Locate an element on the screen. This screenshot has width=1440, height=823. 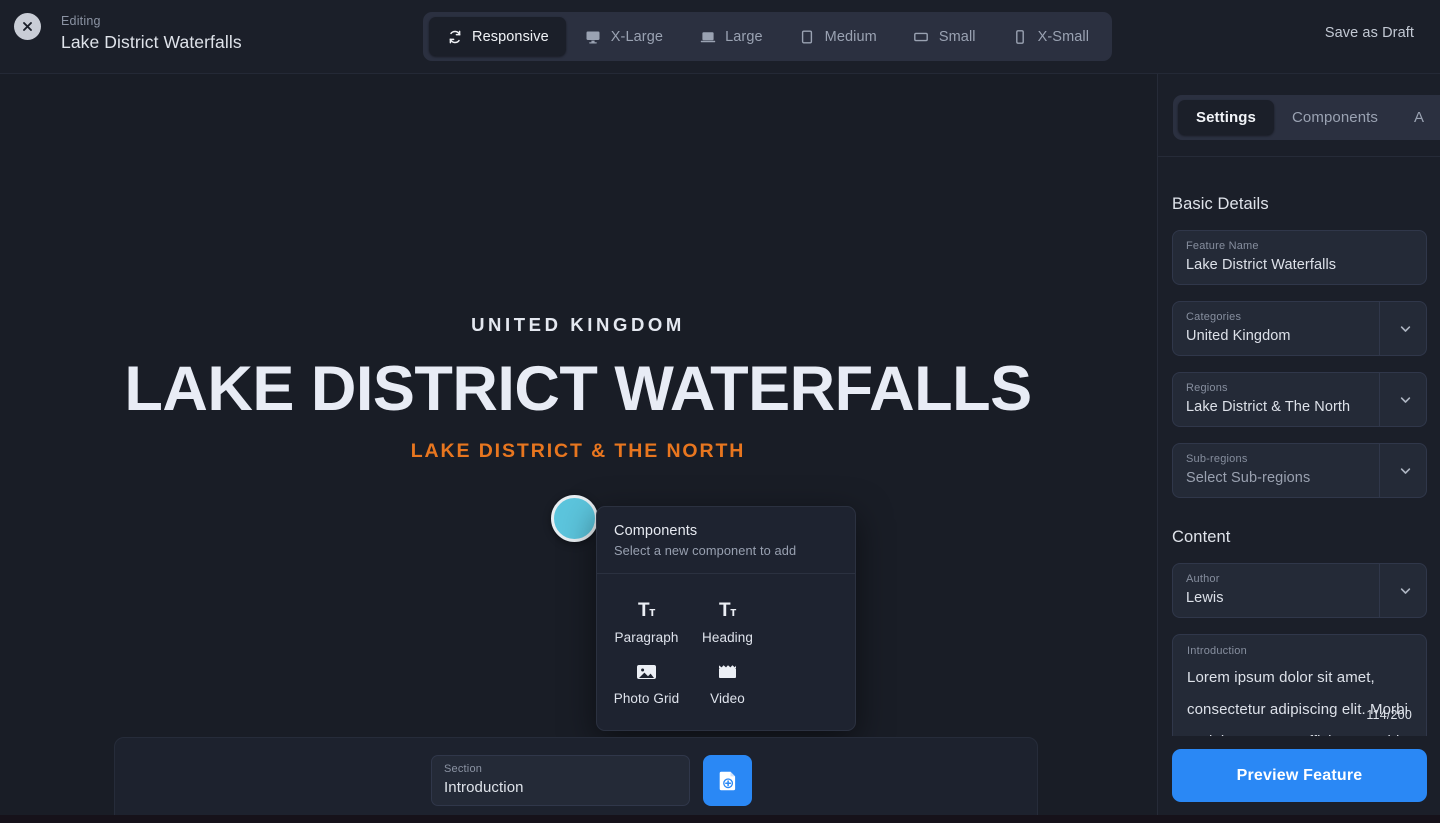
feature-name-field: Feature Name Lake District Waterfalls is located at coordinates (1299, 257).